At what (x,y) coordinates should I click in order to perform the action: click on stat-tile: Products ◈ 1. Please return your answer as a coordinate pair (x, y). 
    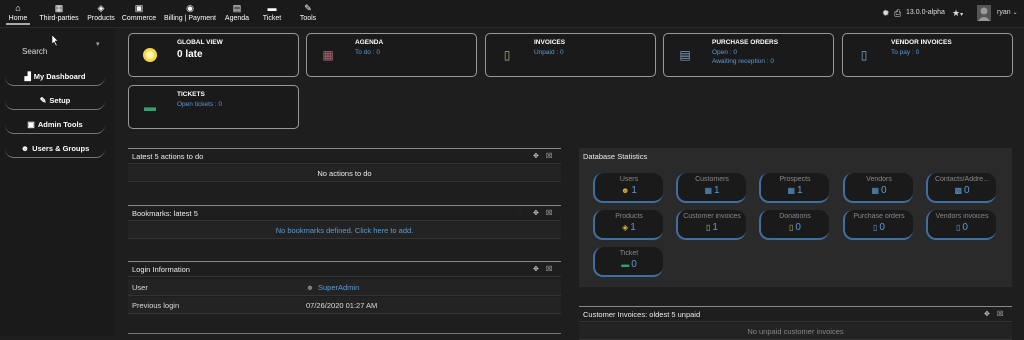
    Looking at the image, I should click on (628, 225).